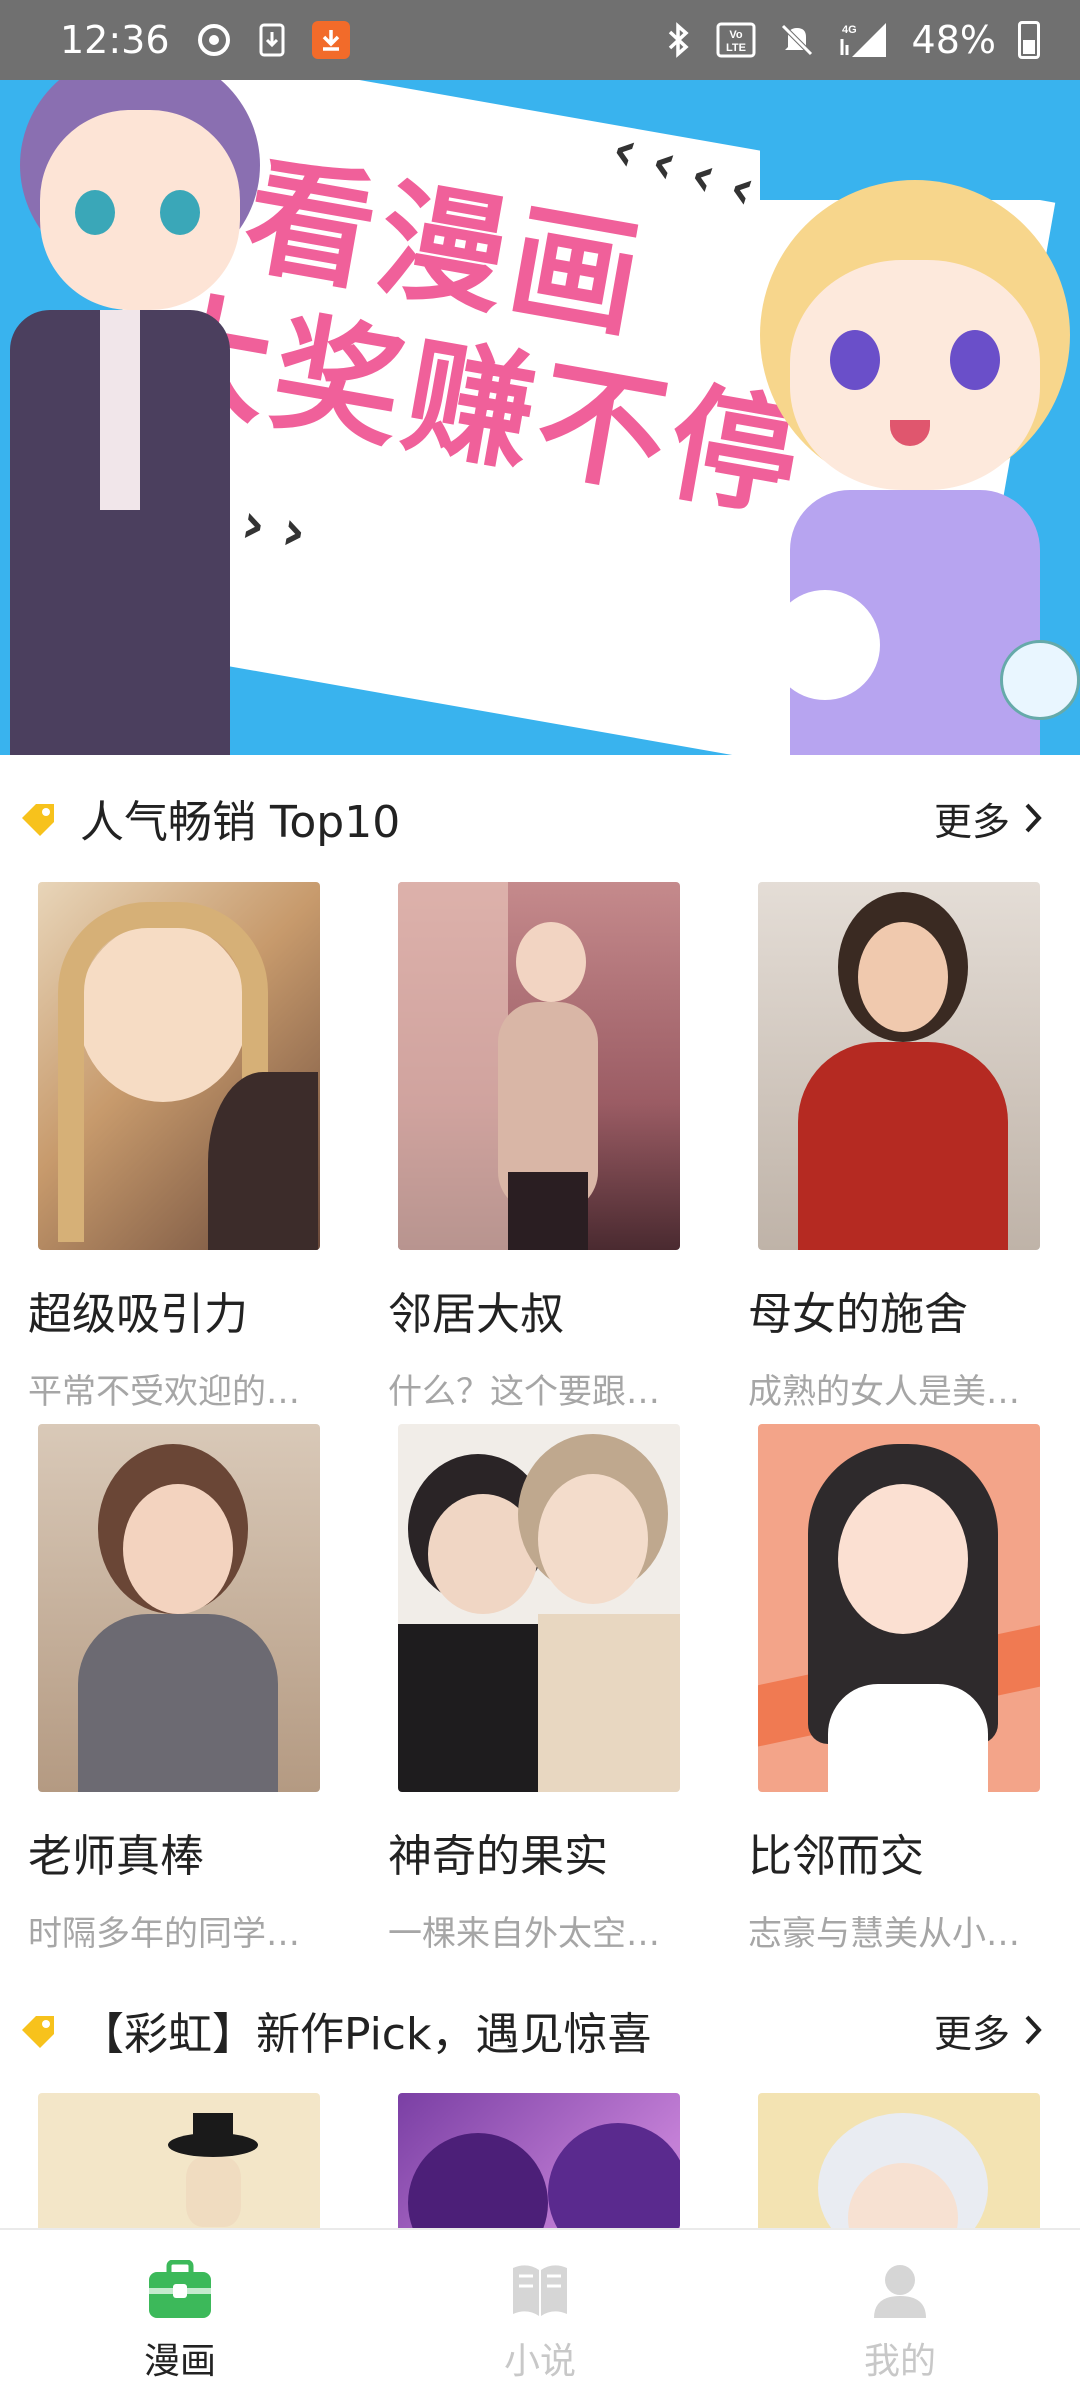  Describe the element at coordinates (900, 2291) in the screenshot. I see `user-icon` at that location.